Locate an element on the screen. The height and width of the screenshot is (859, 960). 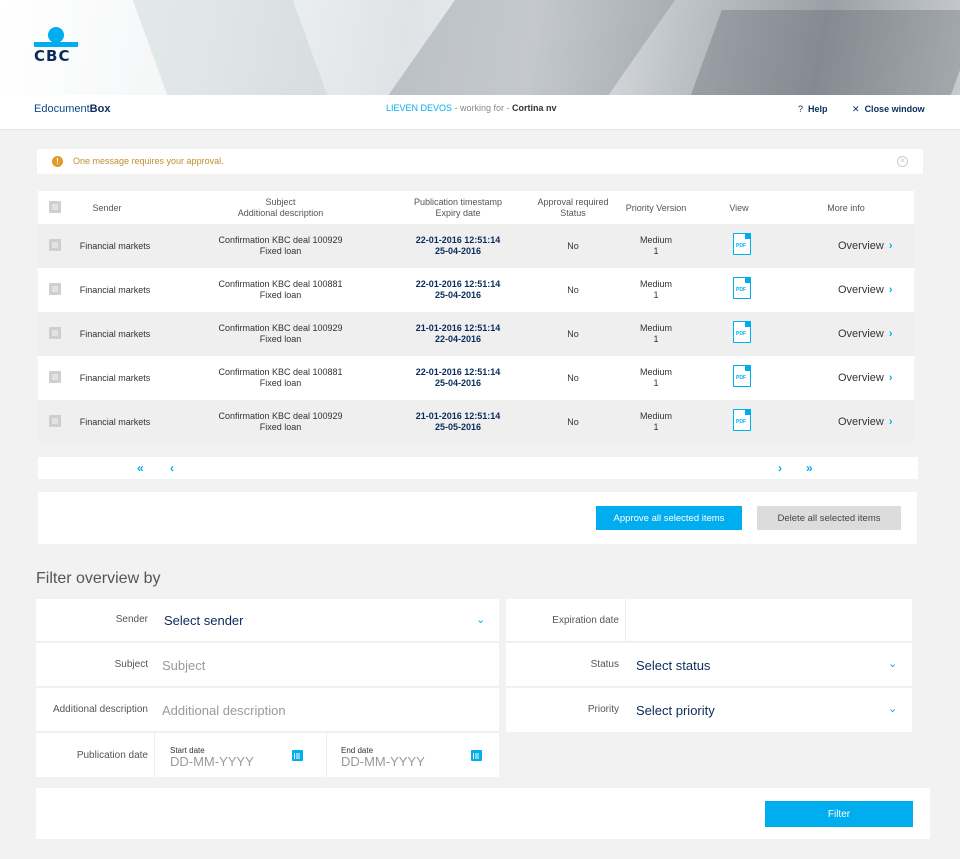
last-page-icon: » is located at coordinates (809, 468).